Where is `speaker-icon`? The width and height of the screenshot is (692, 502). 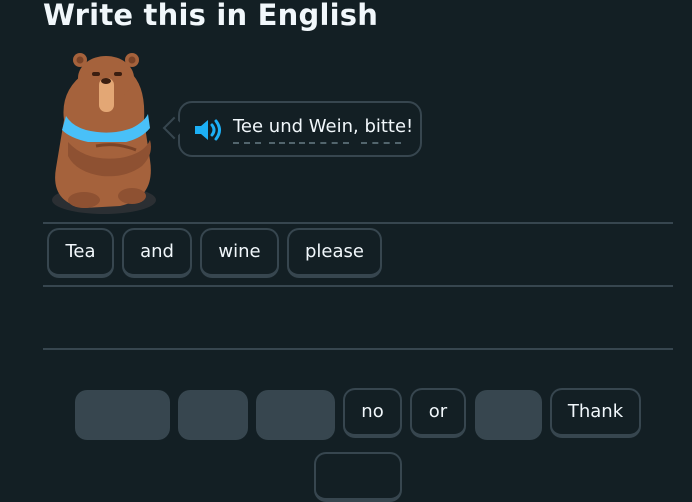 speaker-icon is located at coordinates (209, 130).